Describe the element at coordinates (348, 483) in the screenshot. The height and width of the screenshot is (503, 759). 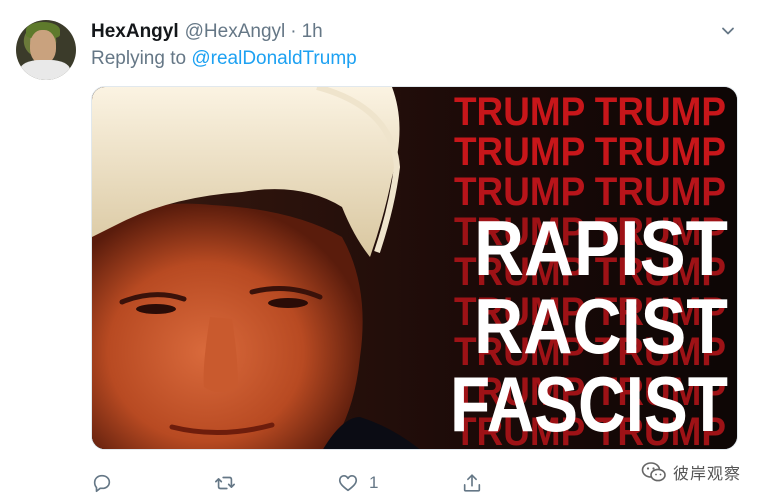
I see `like-icon` at that location.